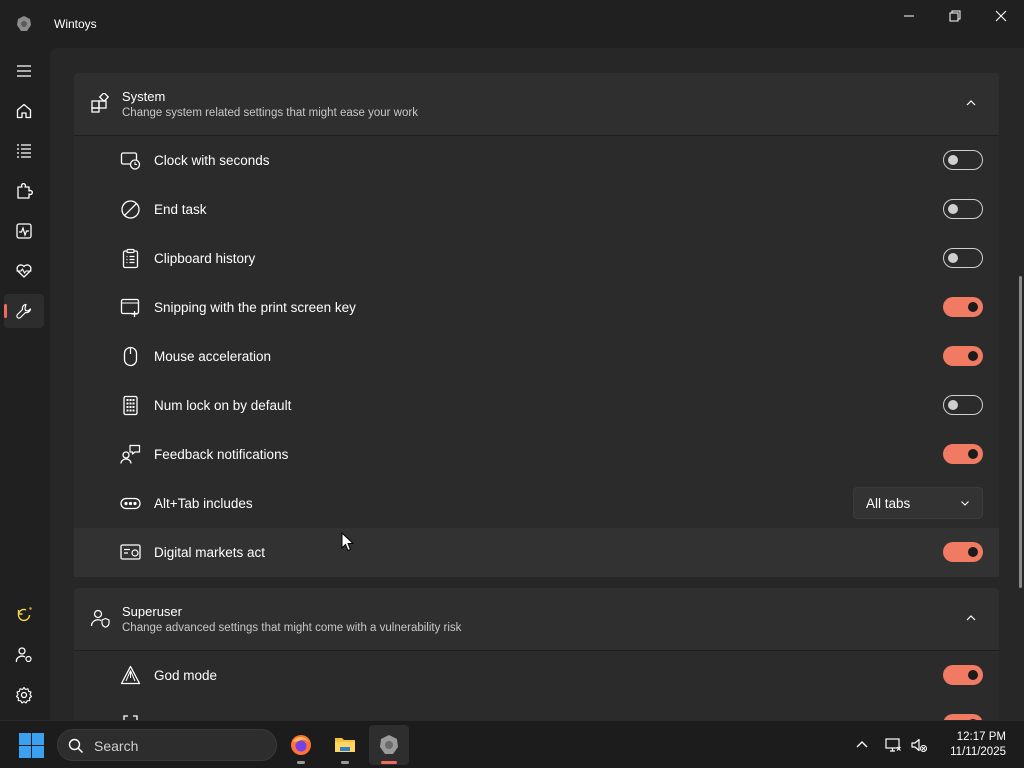 This screenshot has height=768, width=1024. I want to click on setting-label: Alt+Tab includes, so click(203, 503).